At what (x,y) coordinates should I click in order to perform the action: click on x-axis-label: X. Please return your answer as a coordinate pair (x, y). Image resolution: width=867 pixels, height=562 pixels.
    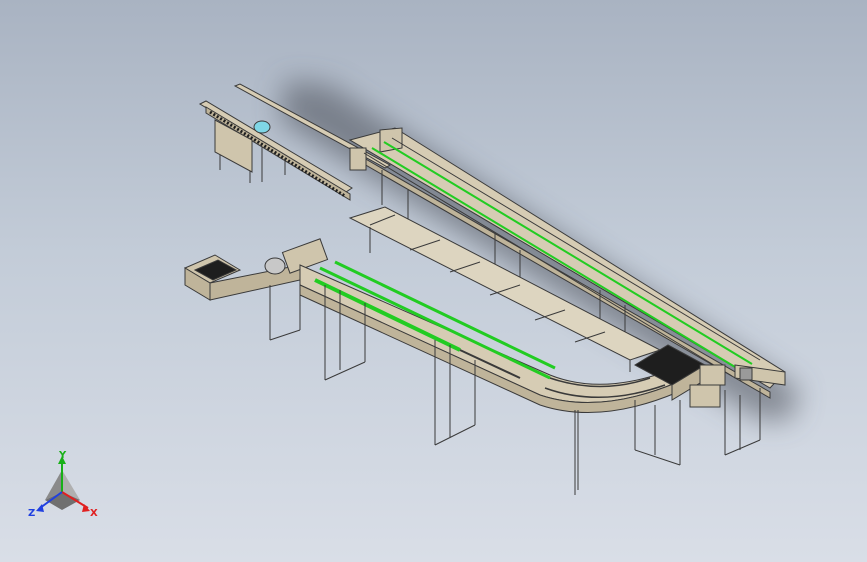
    Looking at the image, I should click on (94, 513).